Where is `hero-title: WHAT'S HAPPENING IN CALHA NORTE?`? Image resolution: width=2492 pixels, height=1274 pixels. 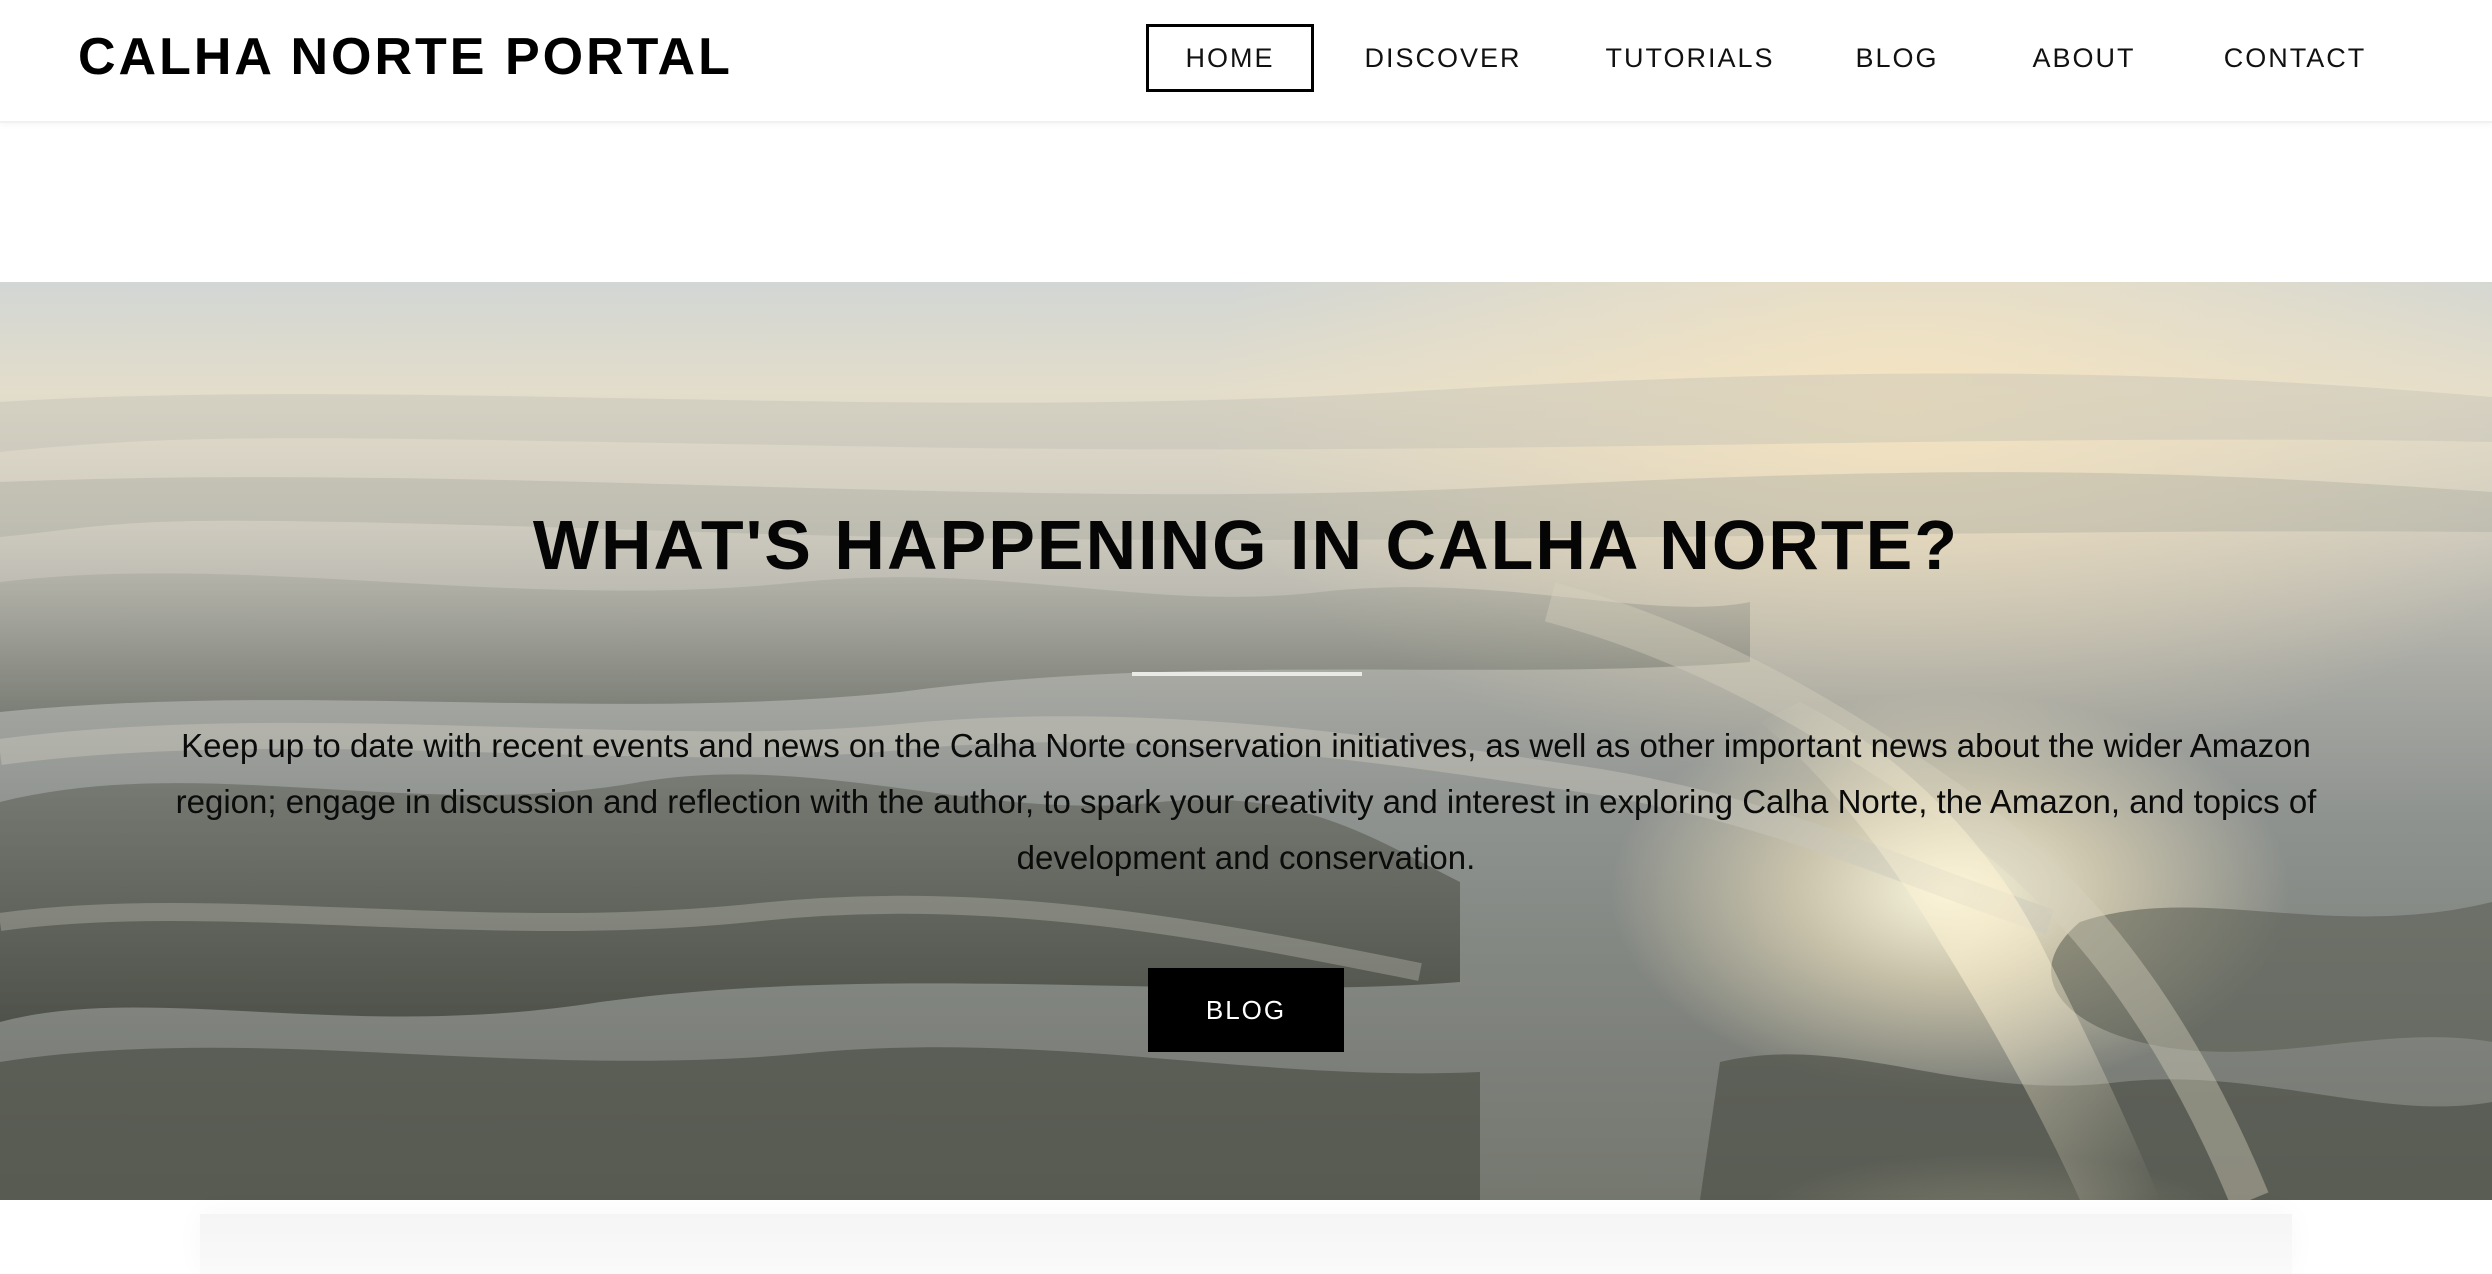 hero-title: WHAT'S HAPPENING IN CALHA NORTE? is located at coordinates (1246, 545).